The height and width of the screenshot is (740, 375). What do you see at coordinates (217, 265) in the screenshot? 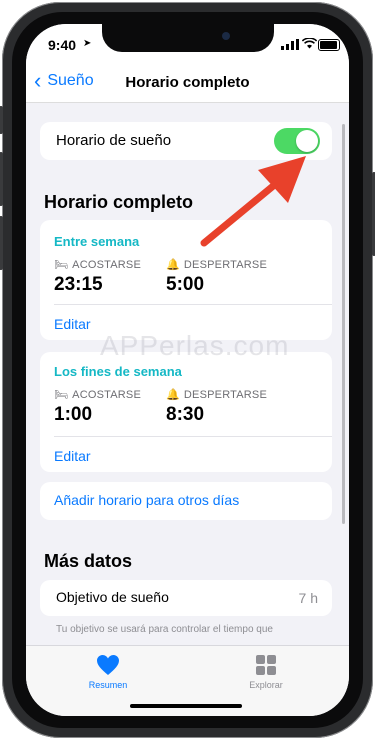
I see `weekday-wake-label: 🔔 DESPERTARSE` at bounding box center [217, 265].